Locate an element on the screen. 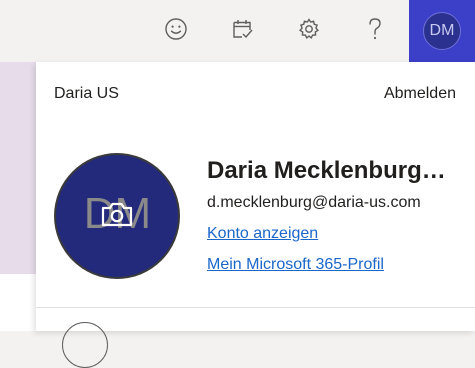 The width and height of the screenshot is (475, 368). gear-icon is located at coordinates (309, 29).